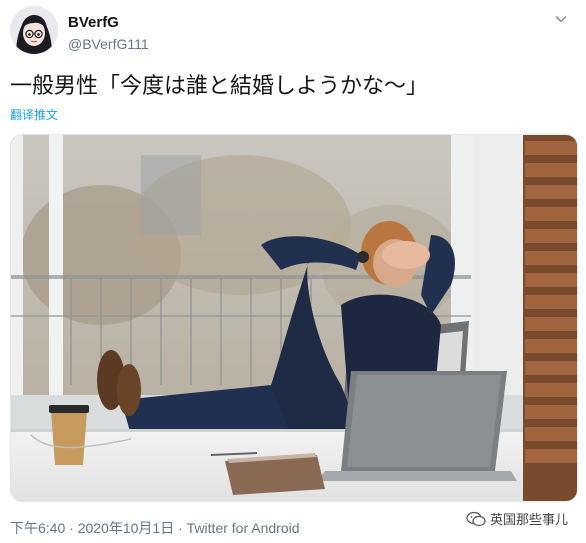 This screenshot has width=586, height=543. I want to click on translate-tweet-link: 翻译推文, so click(34, 114).